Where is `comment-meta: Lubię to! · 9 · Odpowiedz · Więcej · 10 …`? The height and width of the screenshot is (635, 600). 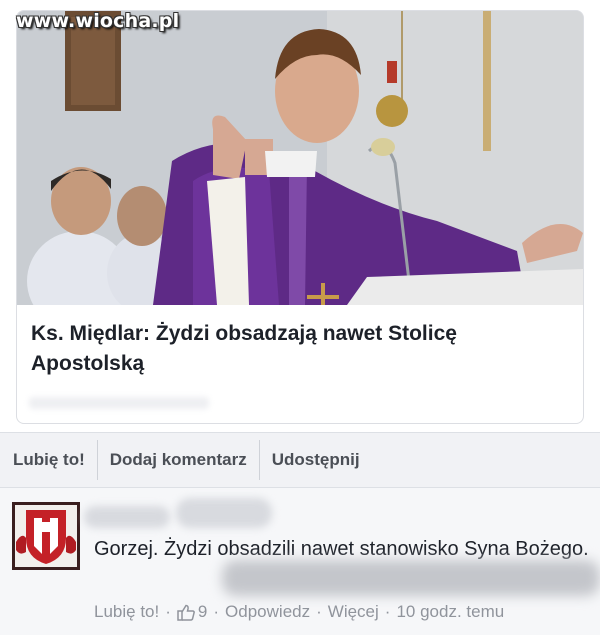
comment-meta: Lubię to! · 9 · Odpowiedz · Więcej · 10 … is located at coordinates (299, 612).